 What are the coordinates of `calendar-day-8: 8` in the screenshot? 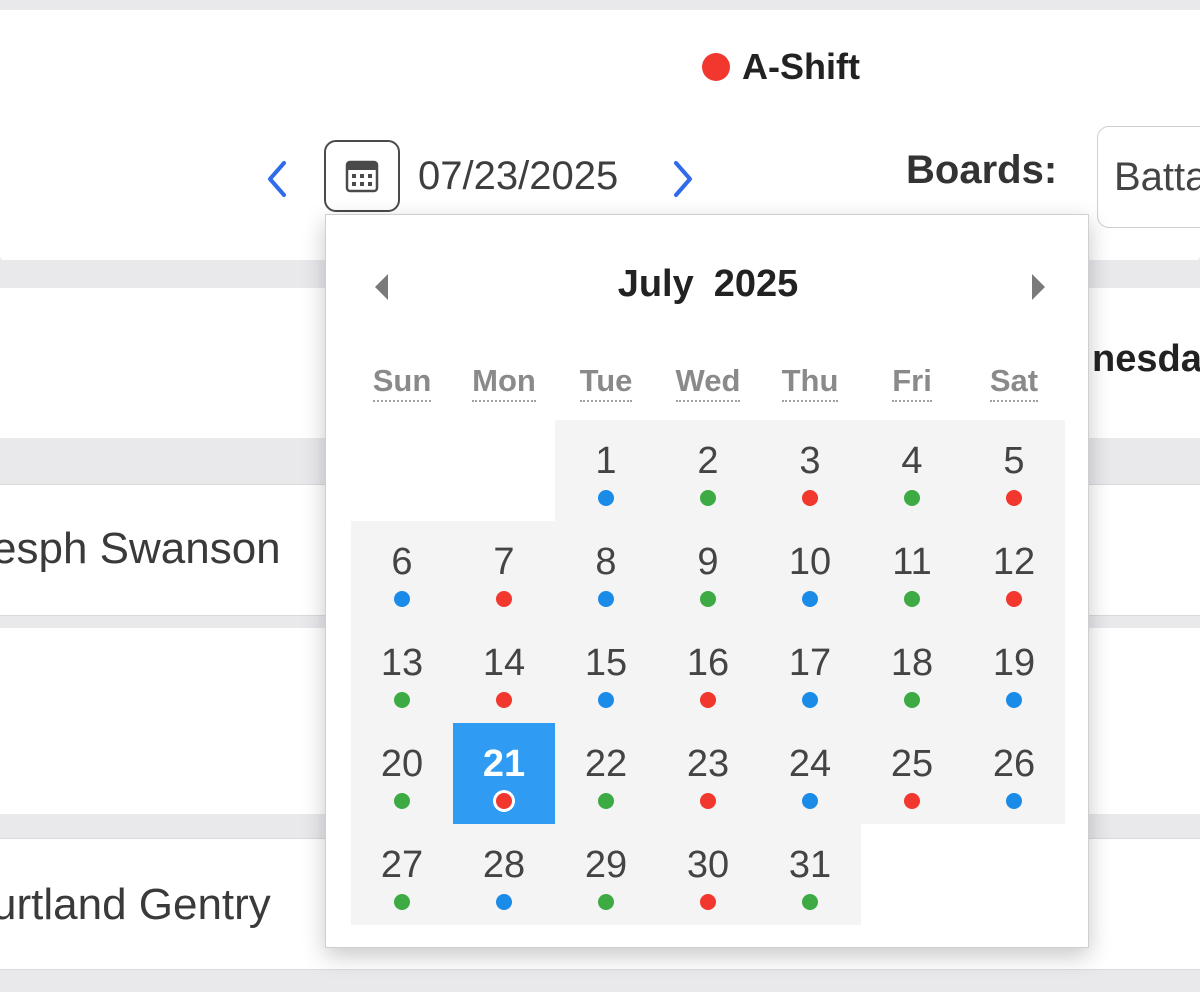 It's located at (606, 571).